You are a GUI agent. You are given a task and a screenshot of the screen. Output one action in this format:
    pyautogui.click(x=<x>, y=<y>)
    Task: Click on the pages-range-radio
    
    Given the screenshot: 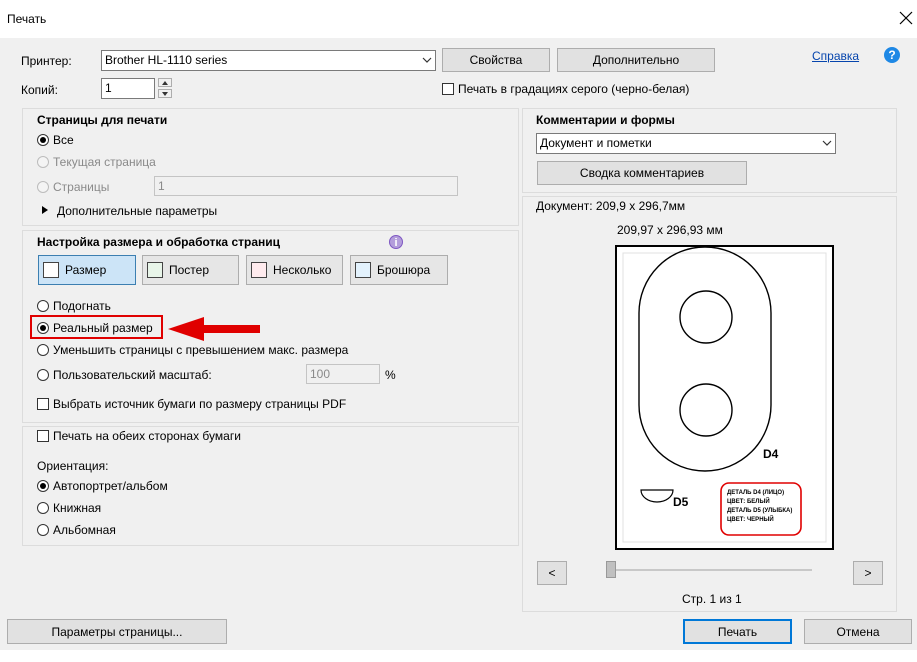 What is the action you would take?
    pyautogui.click(x=43, y=187)
    